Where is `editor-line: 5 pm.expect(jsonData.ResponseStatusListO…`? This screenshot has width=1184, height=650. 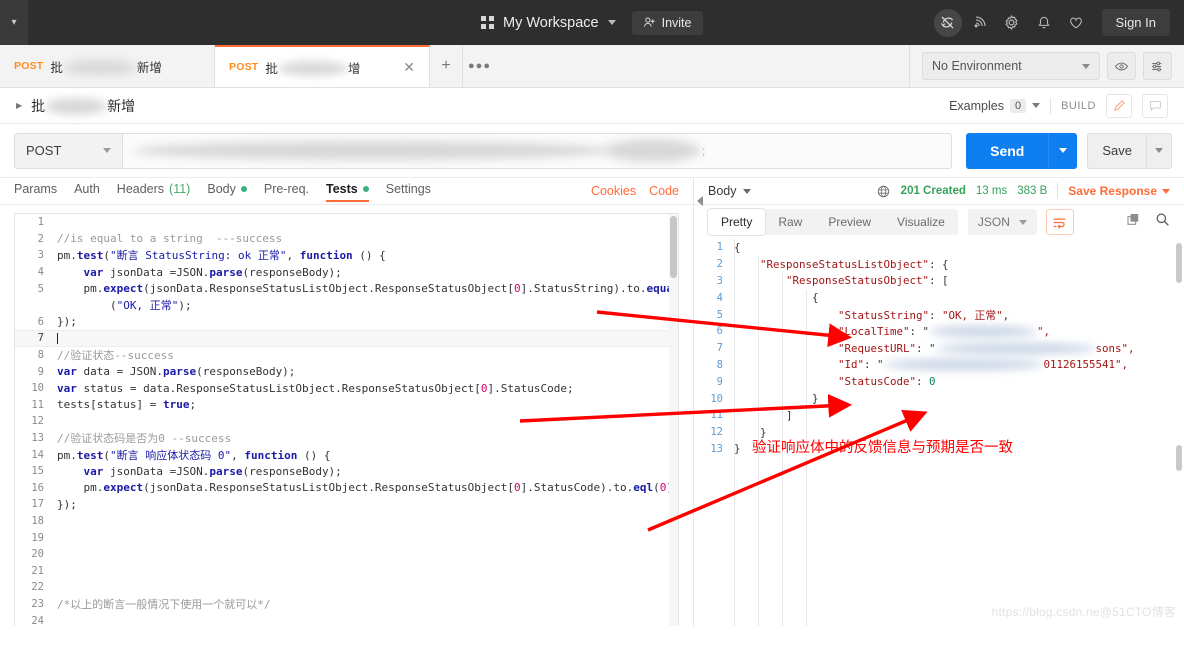
editor-line: 5 pm.expect(jsonData.ResponseStatusListO… is located at coordinates (346, 288).